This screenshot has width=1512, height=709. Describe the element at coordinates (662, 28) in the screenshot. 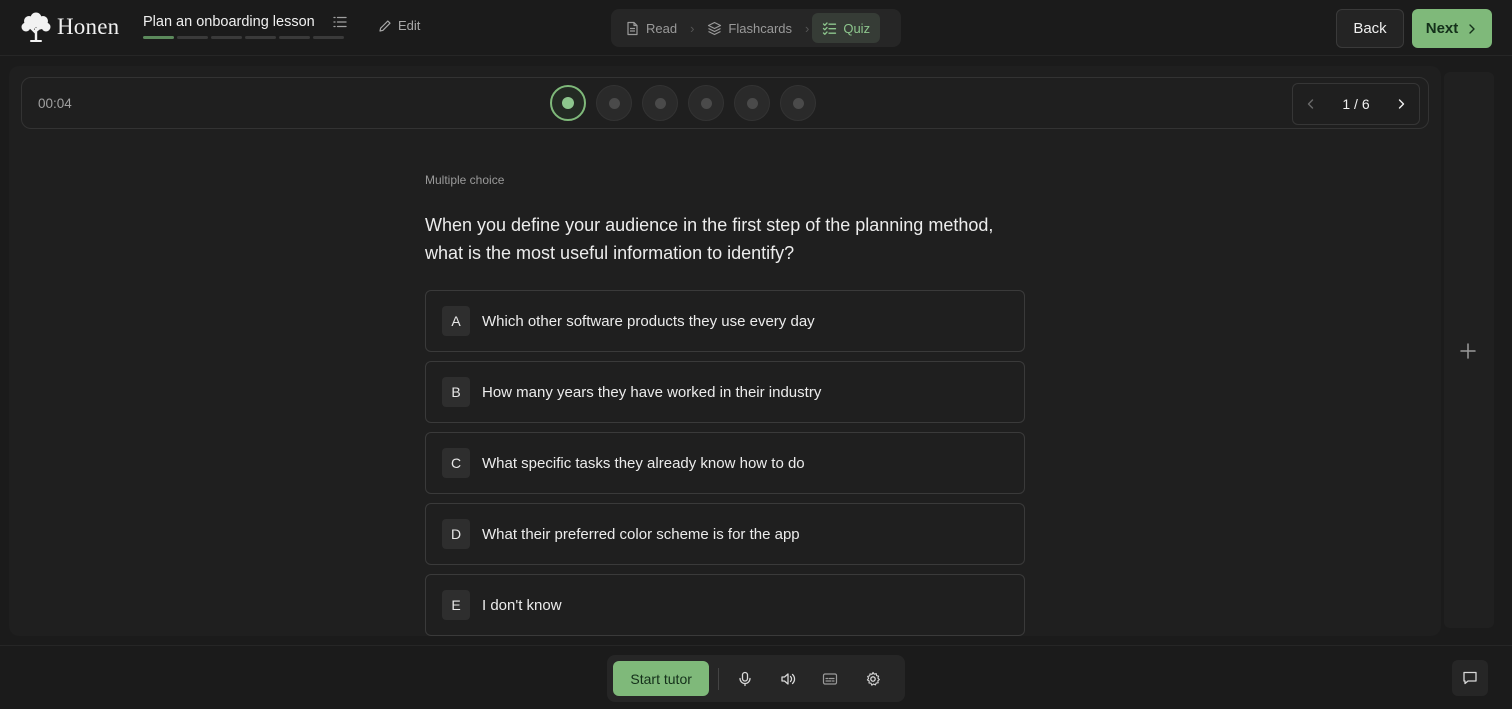

I see `tab-read-label: Read` at that location.